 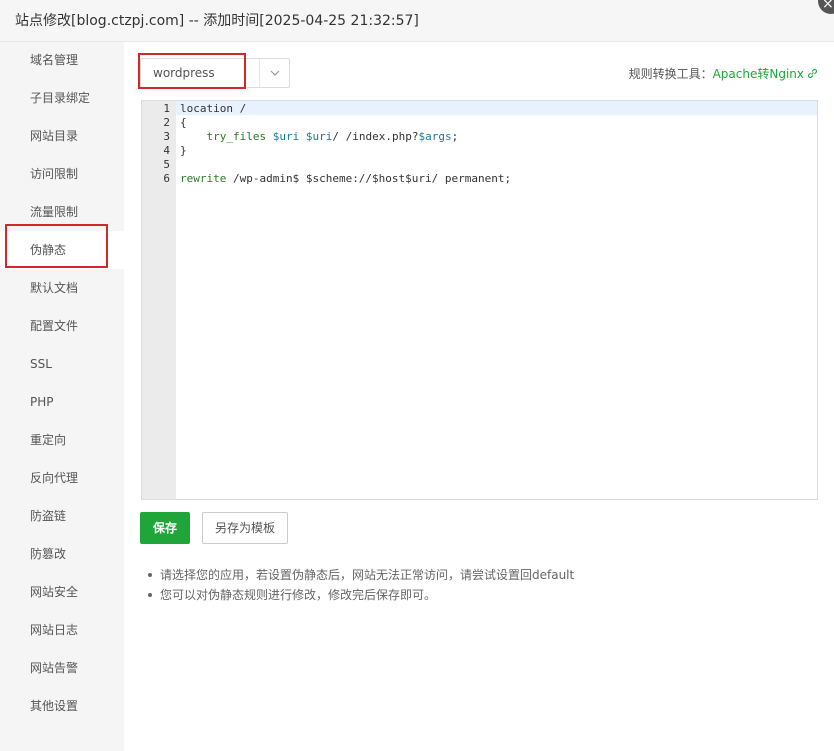 I want to click on sidebar-item-site-security: 网站安全, so click(x=62, y=592).